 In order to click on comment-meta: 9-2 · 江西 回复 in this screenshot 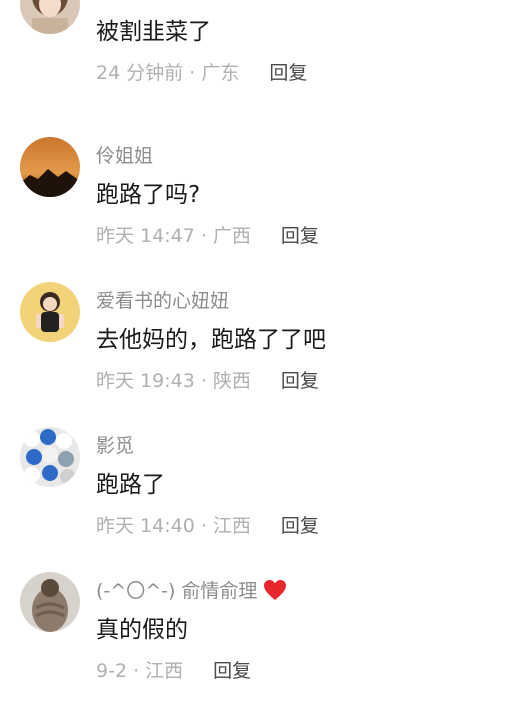, I will do `click(173, 669)`.